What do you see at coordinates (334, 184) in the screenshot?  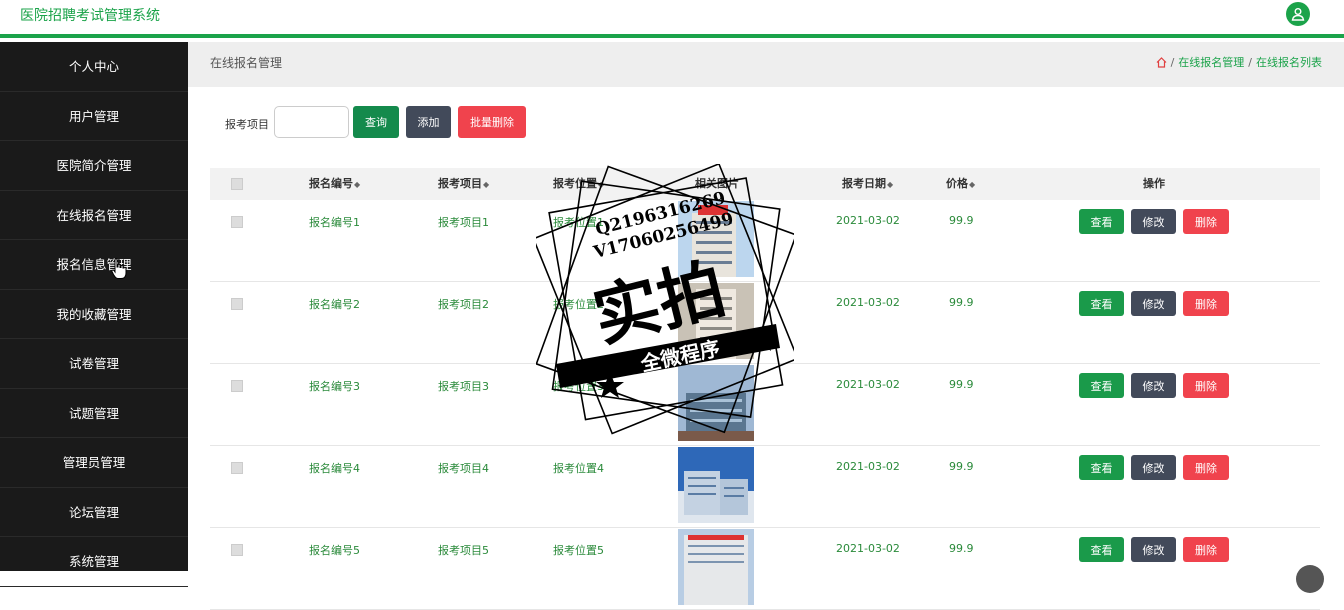 I see `column-header-id: 报名编号◆` at bounding box center [334, 184].